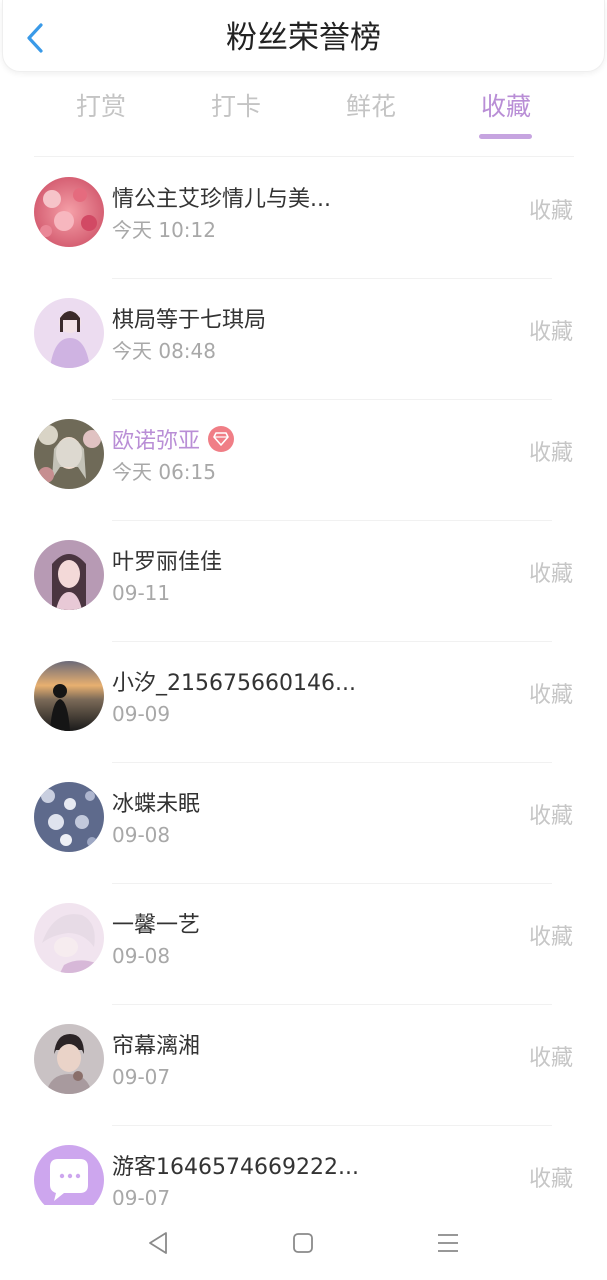 The width and height of the screenshot is (607, 1280). What do you see at coordinates (303, 702) in the screenshot?
I see `fan-row: 小汐_215675660146... 09-09 收藏` at bounding box center [303, 702].